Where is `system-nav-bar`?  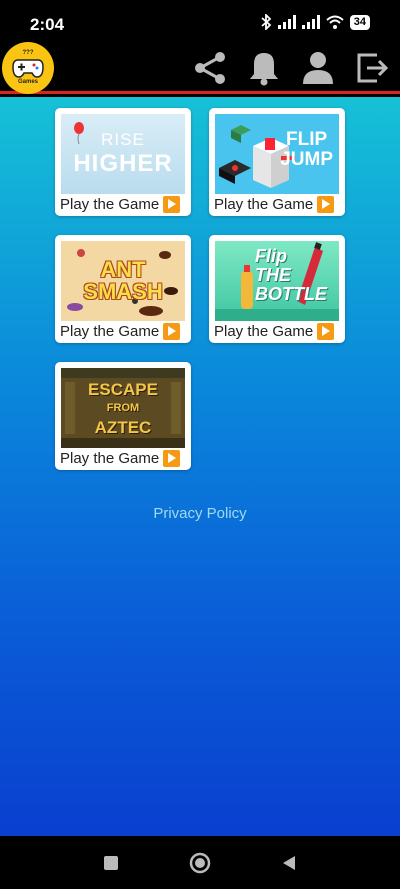 system-nav-bar is located at coordinates (200, 862).